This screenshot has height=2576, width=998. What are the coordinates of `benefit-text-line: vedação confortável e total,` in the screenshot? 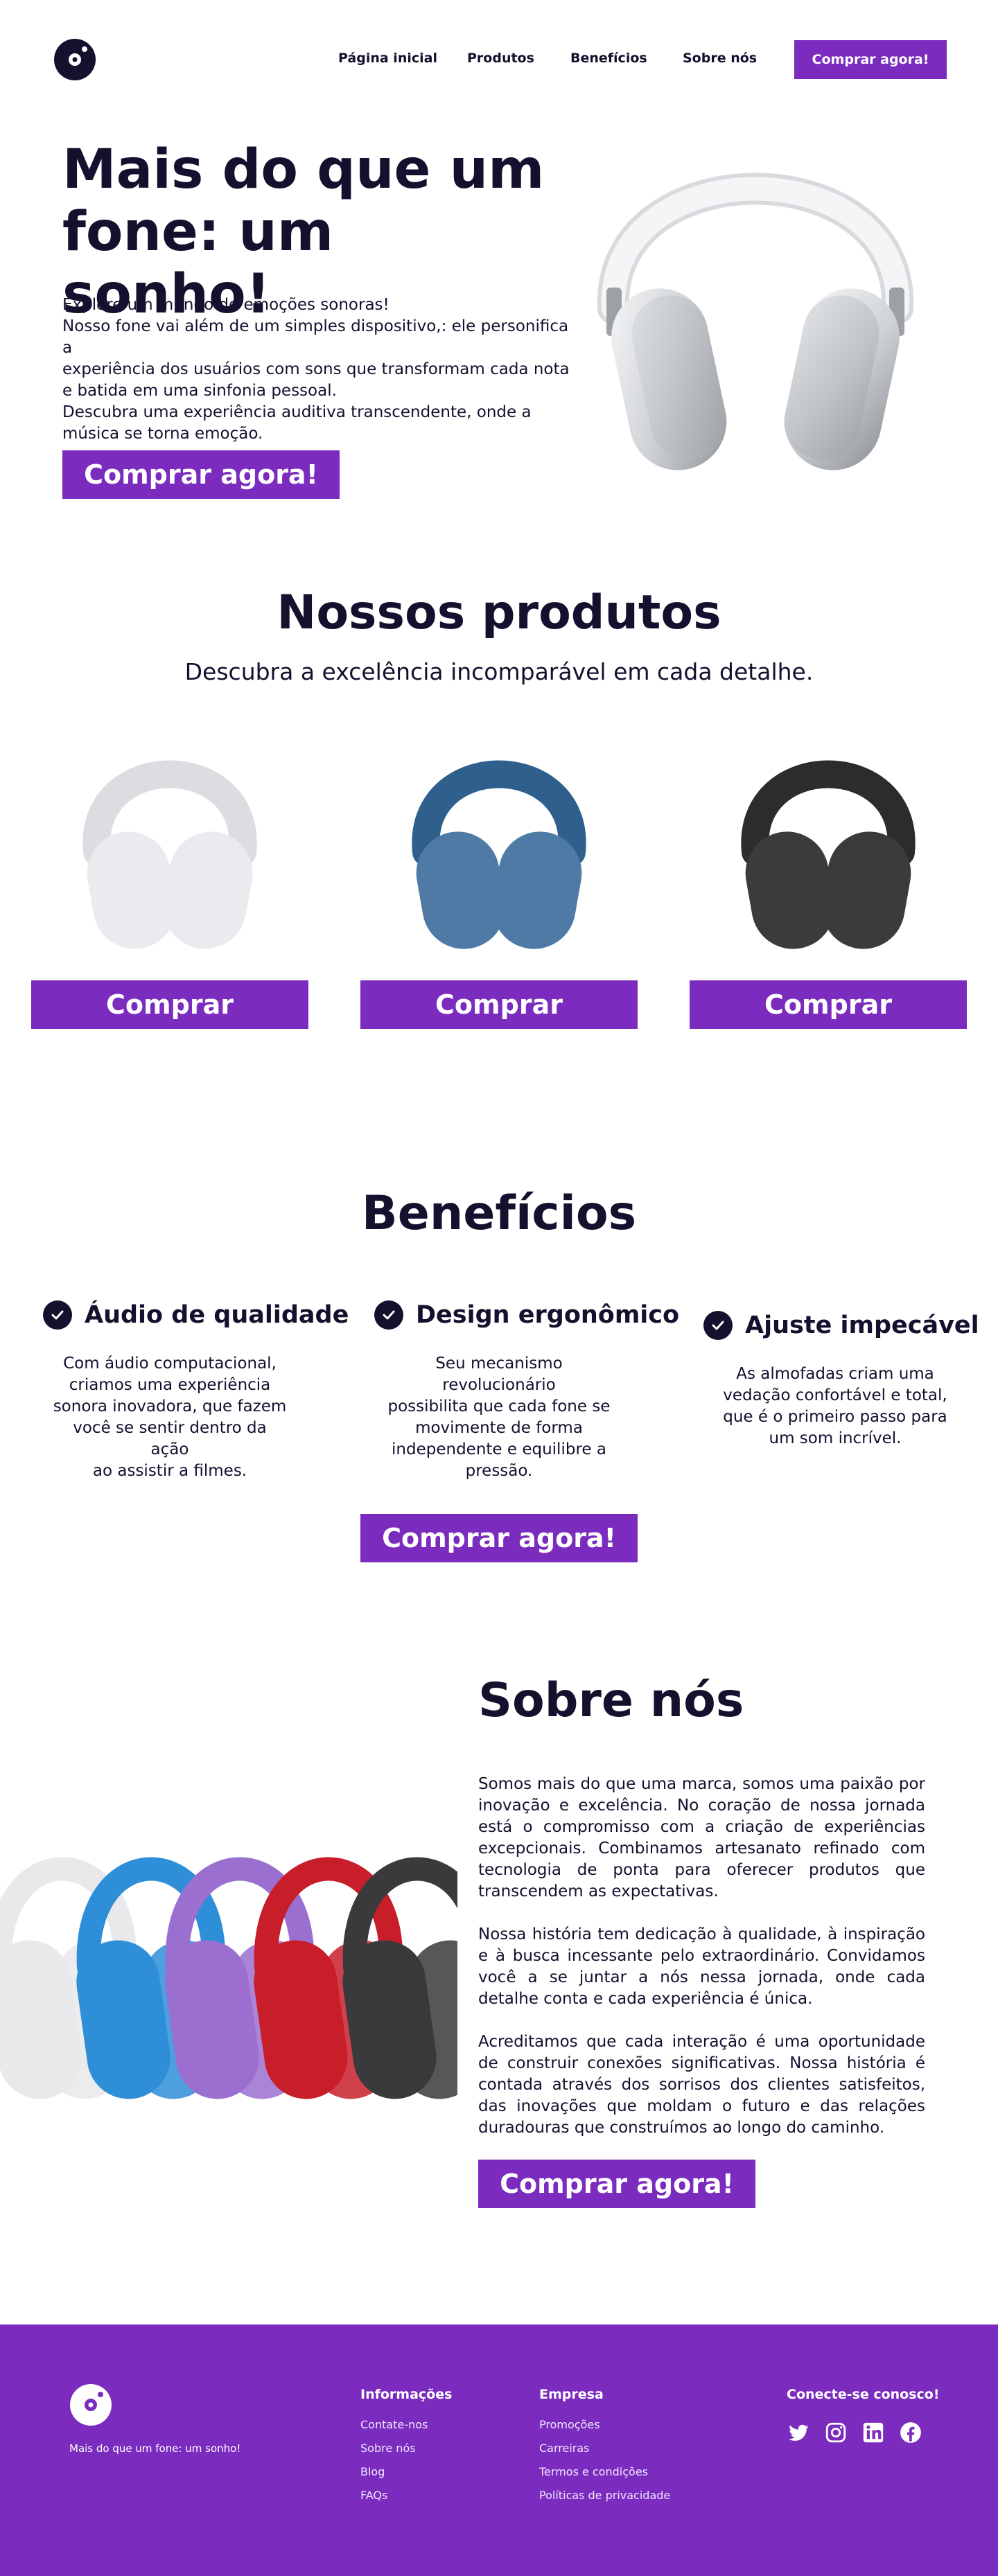 It's located at (835, 1395).